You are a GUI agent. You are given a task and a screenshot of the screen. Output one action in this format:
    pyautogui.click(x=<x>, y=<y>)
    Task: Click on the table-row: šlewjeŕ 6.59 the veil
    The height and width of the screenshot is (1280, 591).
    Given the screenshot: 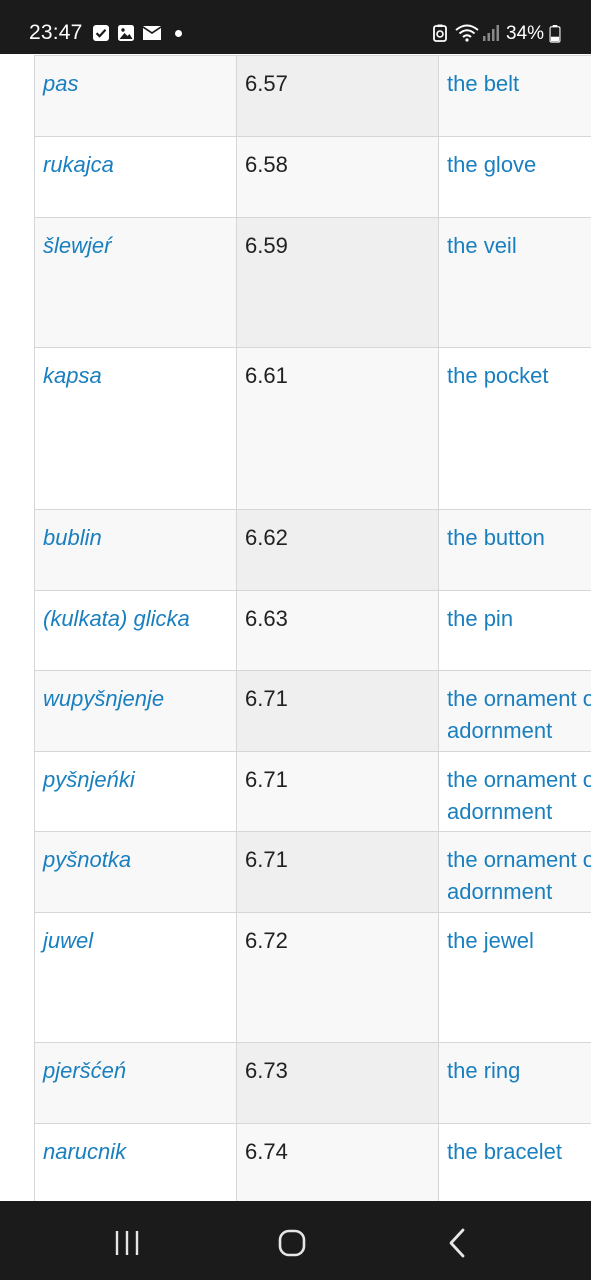 What is the action you would take?
    pyautogui.click(x=312, y=282)
    